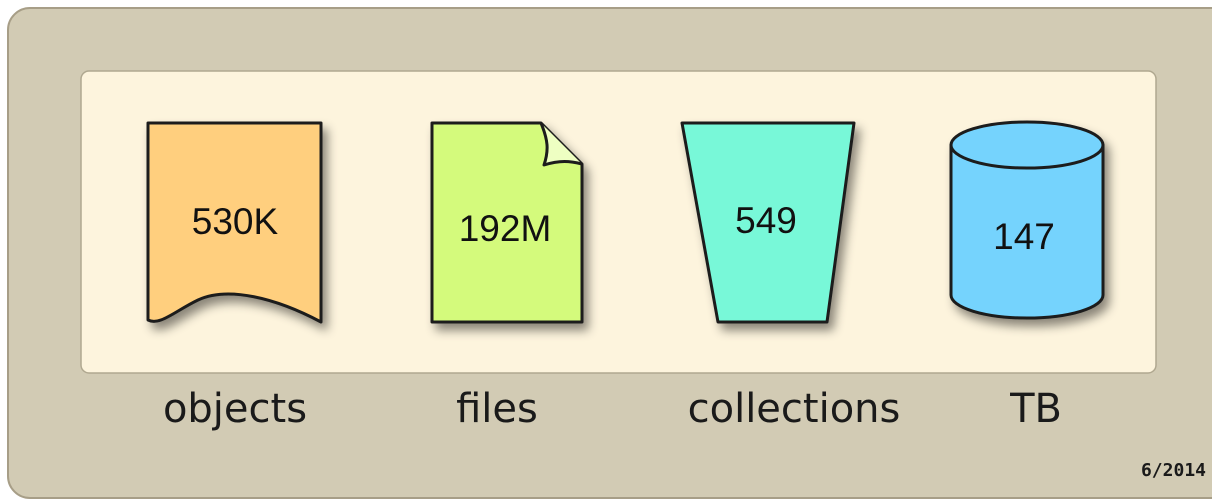 The image size is (1212, 500). I want to click on collections-label: collections, so click(794, 409).